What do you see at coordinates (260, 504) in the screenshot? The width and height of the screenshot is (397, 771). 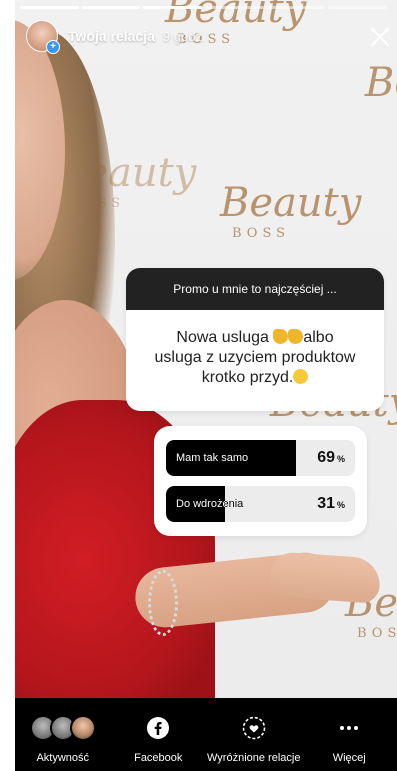 I see `poll-option-2: Do wdrożenia 31%` at bounding box center [260, 504].